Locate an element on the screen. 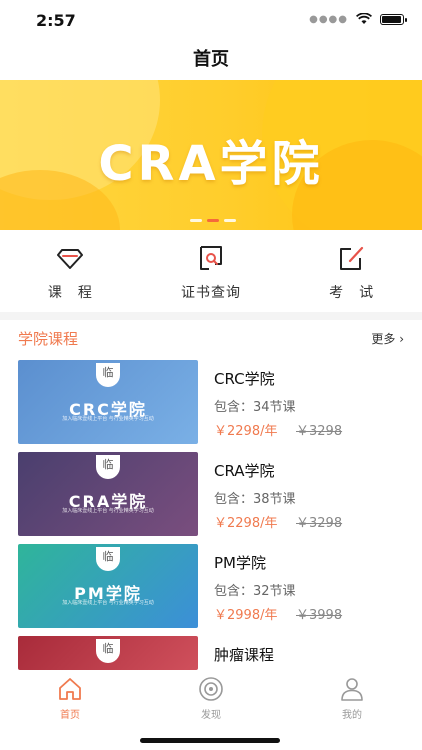 This screenshot has height=750, width=422. user-icon is located at coordinates (352, 689).